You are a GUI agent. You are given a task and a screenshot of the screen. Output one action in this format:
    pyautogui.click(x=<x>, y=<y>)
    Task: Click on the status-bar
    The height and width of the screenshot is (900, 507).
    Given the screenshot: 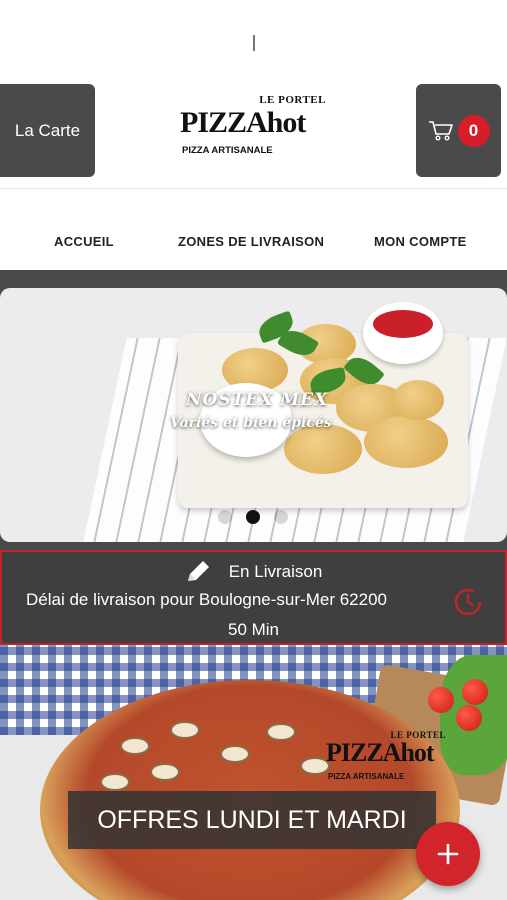 What is the action you would take?
    pyautogui.click(x=253, y=39)
    